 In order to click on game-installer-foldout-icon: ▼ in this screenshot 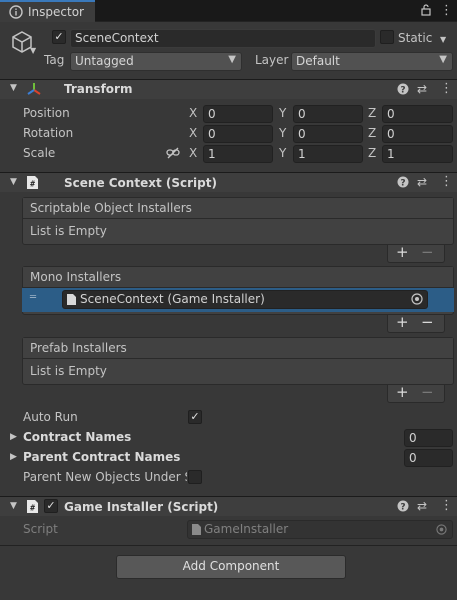, I will do `click(13, 506)`.